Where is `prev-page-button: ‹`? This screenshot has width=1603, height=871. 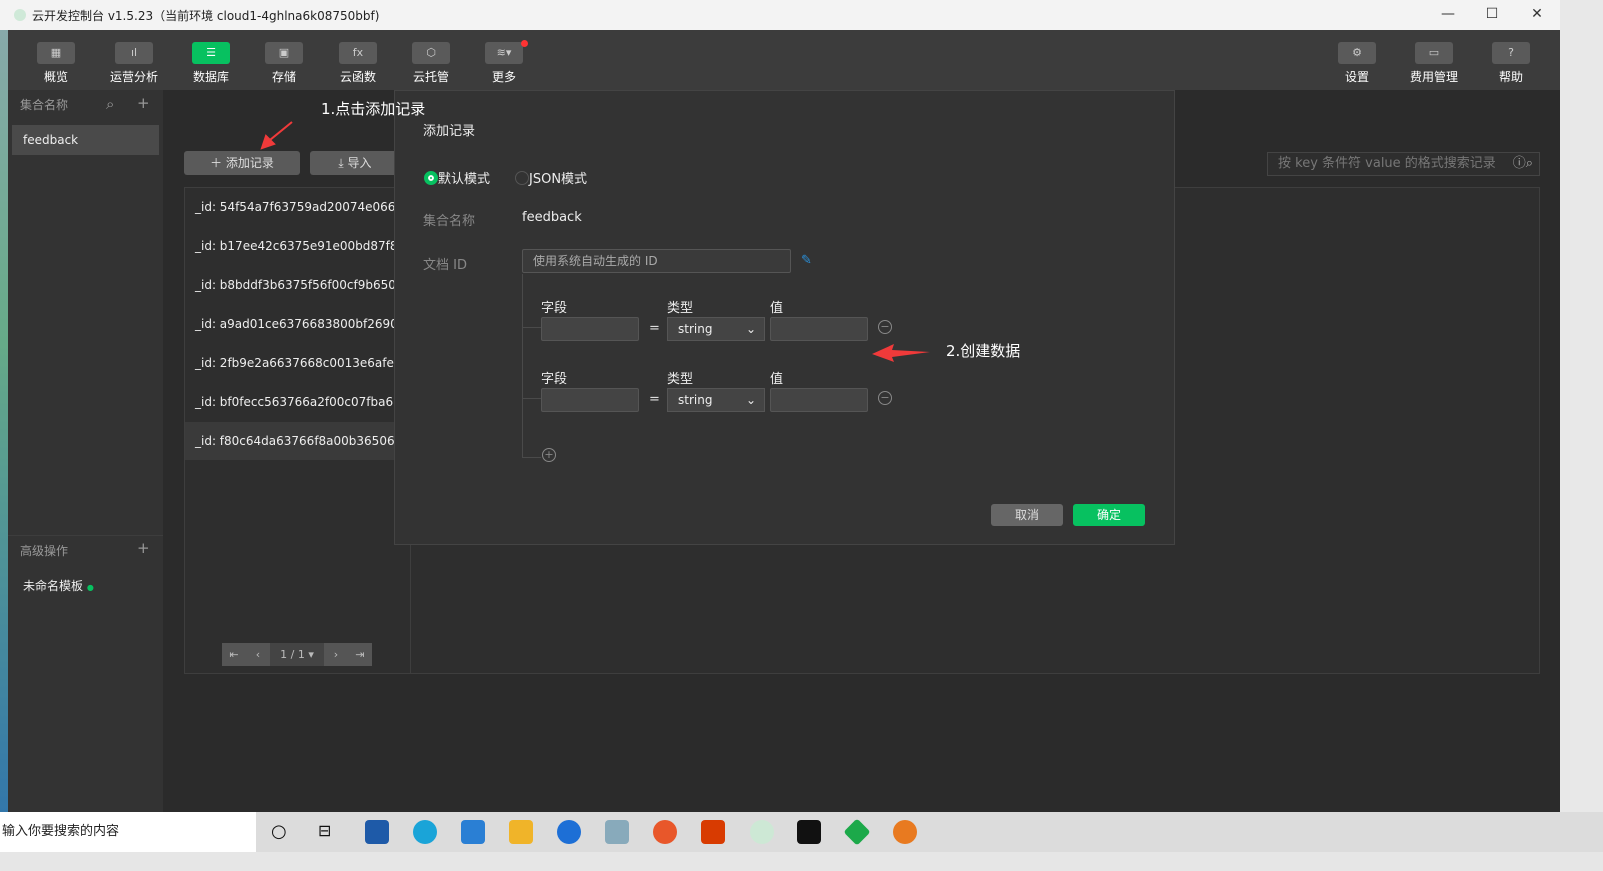 prev-page-button: ‹ is located at coordinates (258, 654).